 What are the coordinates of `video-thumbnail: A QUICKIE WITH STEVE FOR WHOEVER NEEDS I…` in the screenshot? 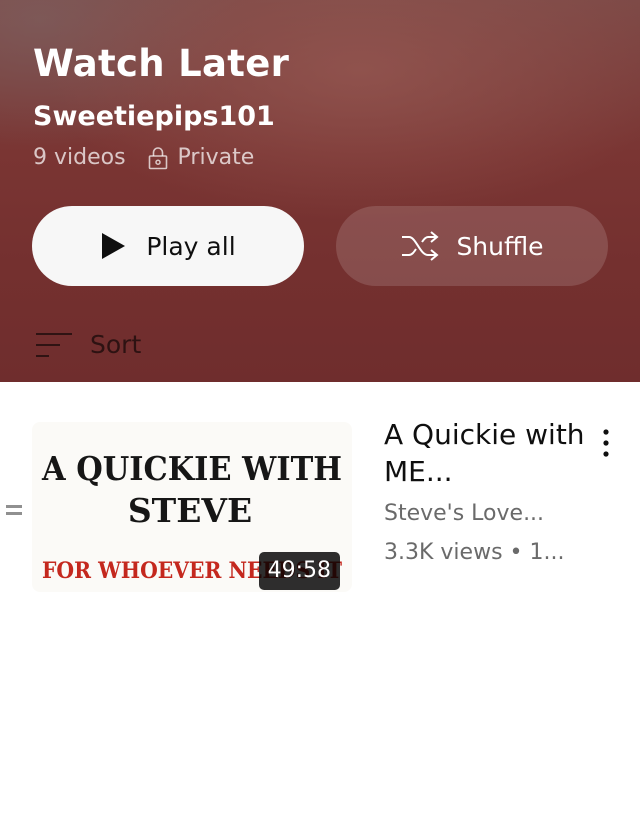 It's located at (192, 507).